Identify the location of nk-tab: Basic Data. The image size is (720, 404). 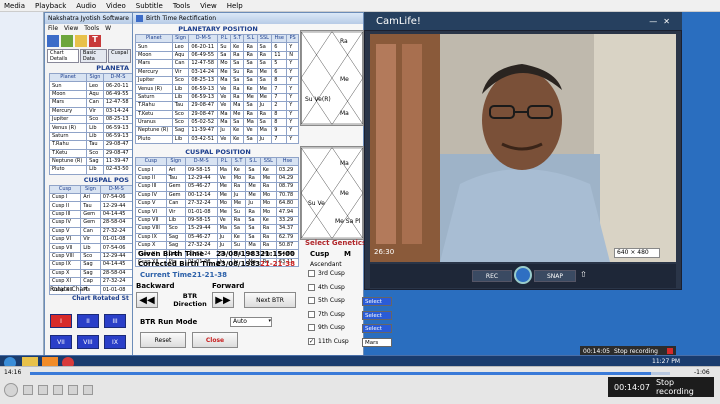
(93, 56).